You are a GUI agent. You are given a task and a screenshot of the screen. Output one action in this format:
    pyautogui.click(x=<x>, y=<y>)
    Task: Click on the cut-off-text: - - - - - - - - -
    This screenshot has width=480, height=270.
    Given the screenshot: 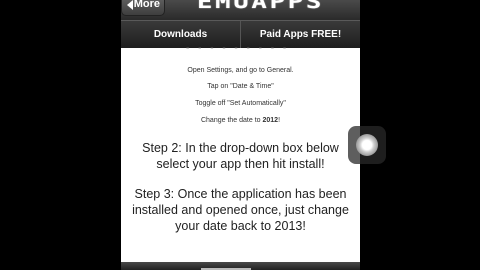 What is the action you would take?
    pyautogui.click(x=238, y=48)
    